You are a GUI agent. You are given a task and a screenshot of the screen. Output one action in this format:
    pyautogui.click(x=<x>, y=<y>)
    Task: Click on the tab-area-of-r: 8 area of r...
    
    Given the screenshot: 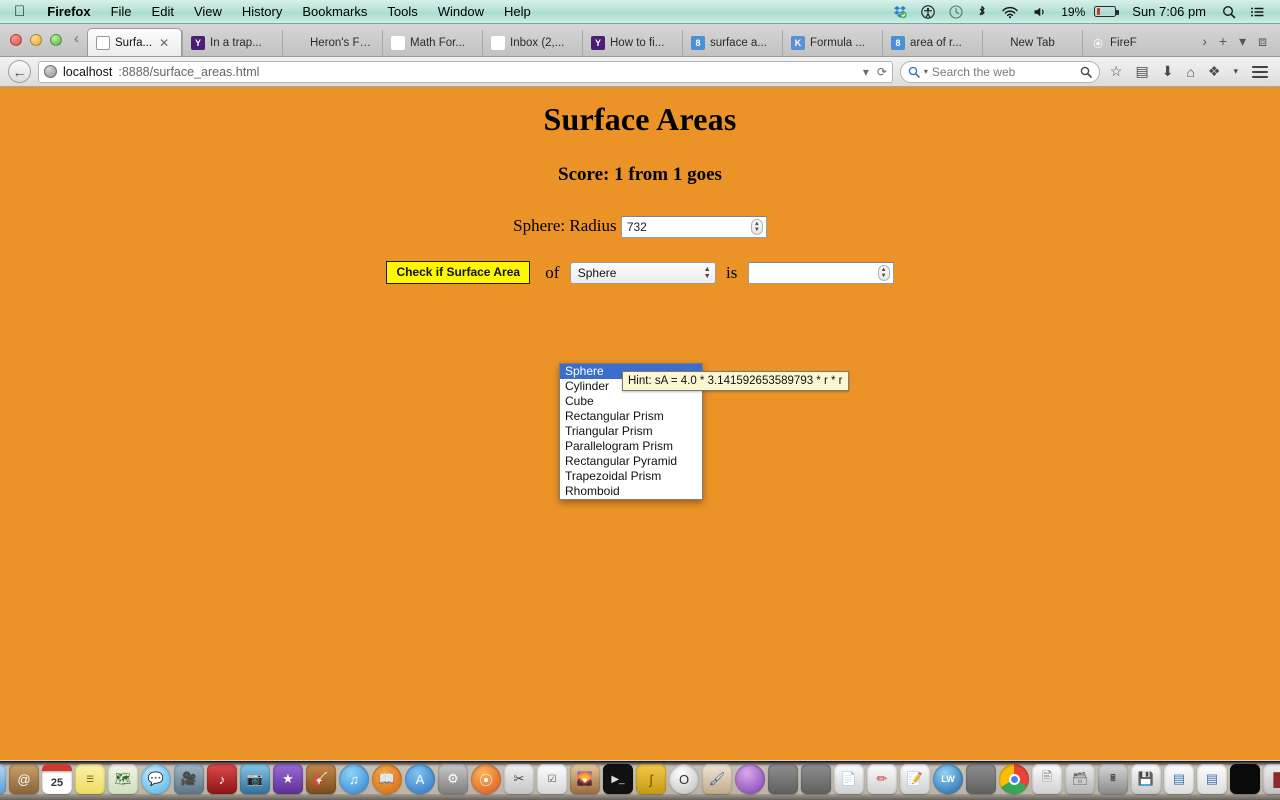 What is the action you would take?
    pyautogui.click(x=932, y=43)
    